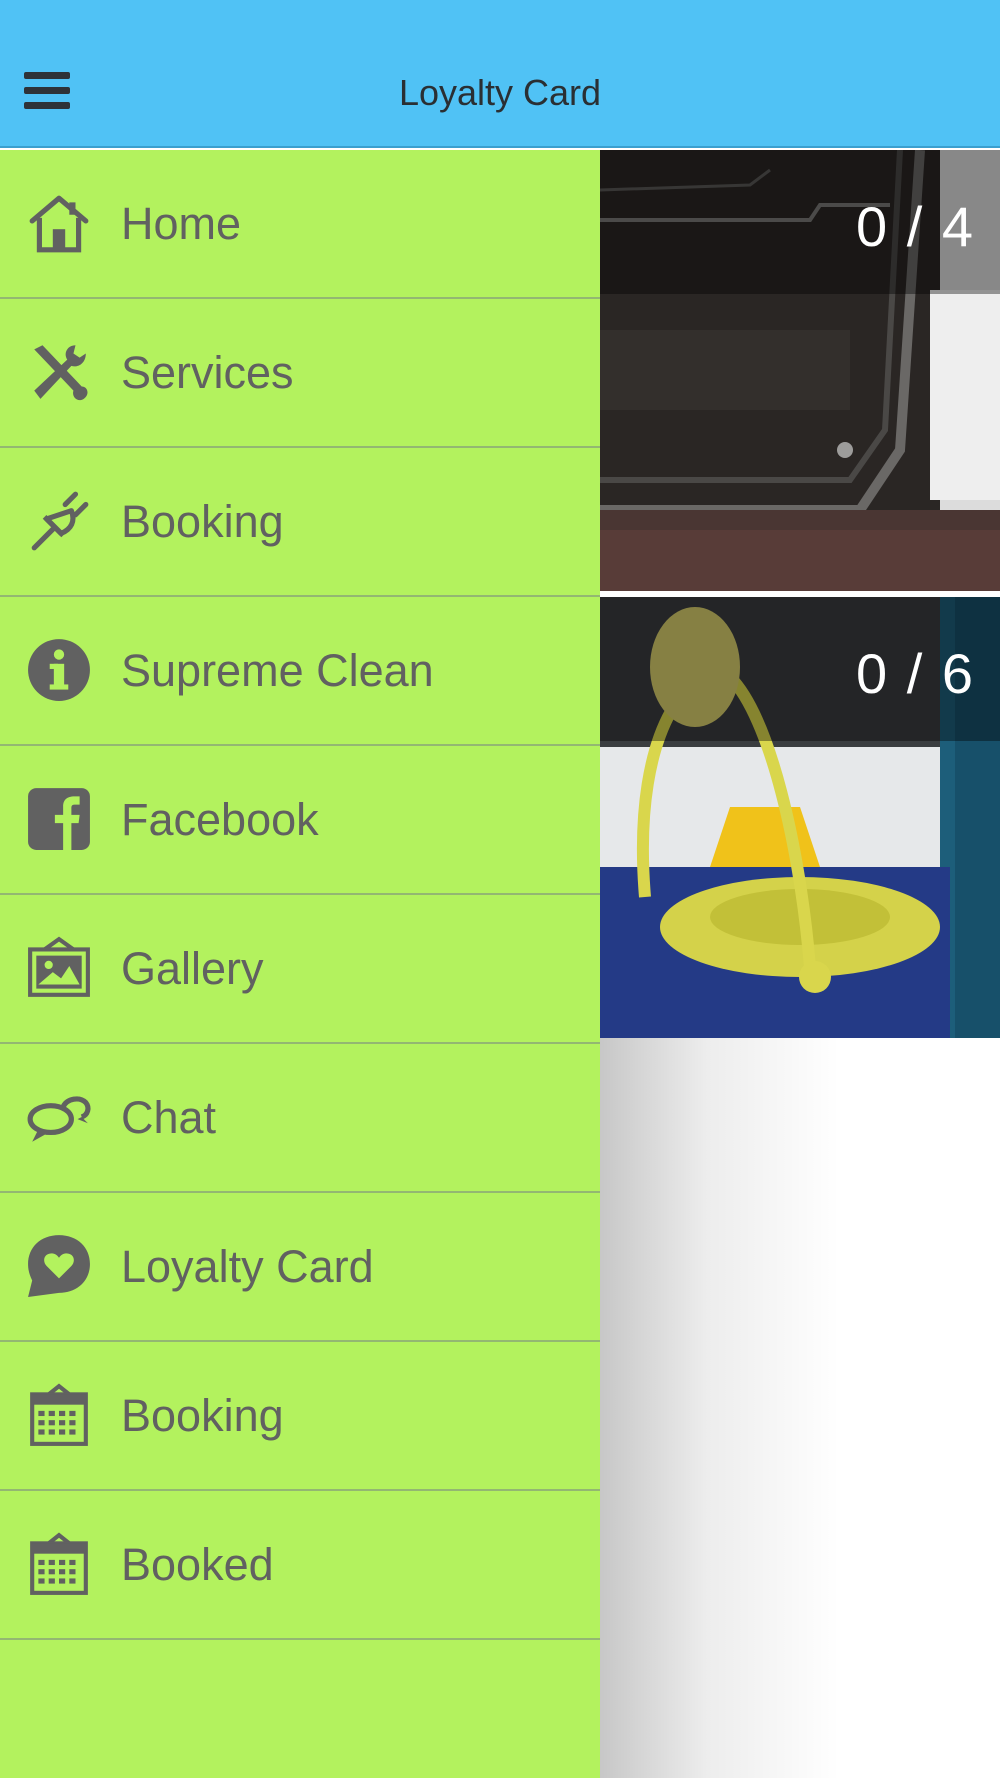 This screenshot has height=1778, width=1000. I want to click on chat-icon, so click(59, 1117).